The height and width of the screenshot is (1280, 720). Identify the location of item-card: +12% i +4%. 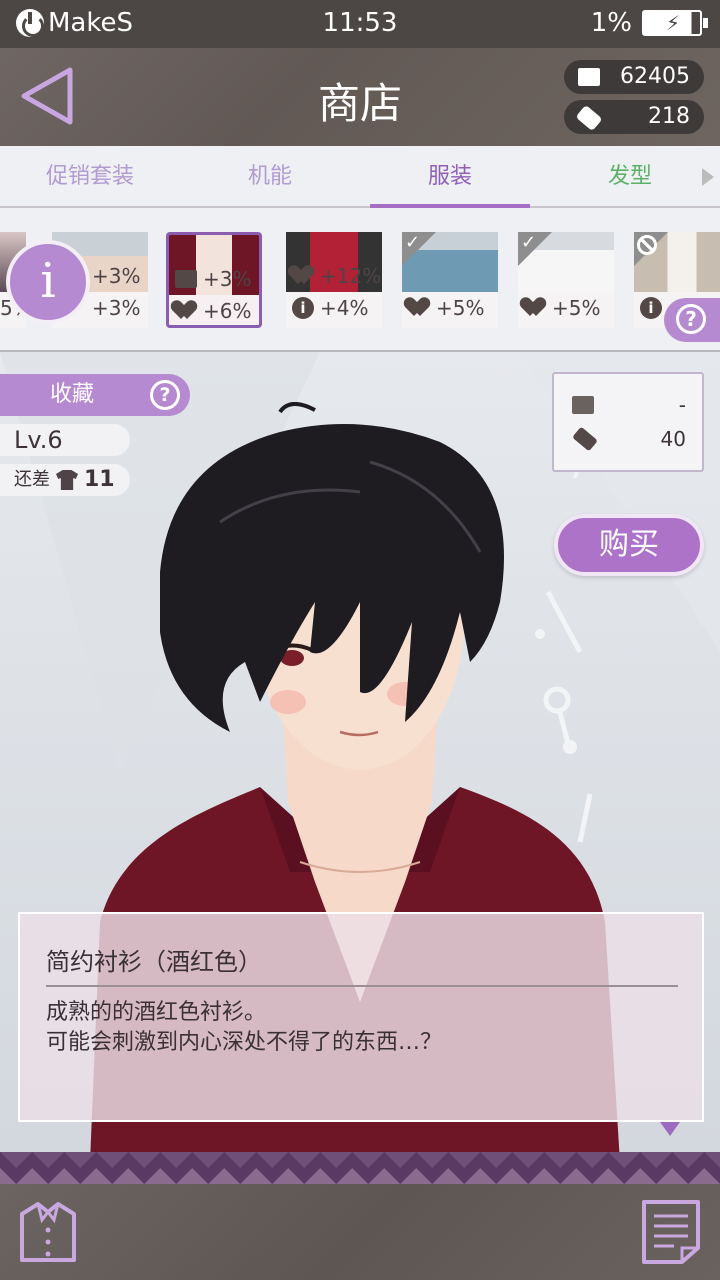
(334, 280).